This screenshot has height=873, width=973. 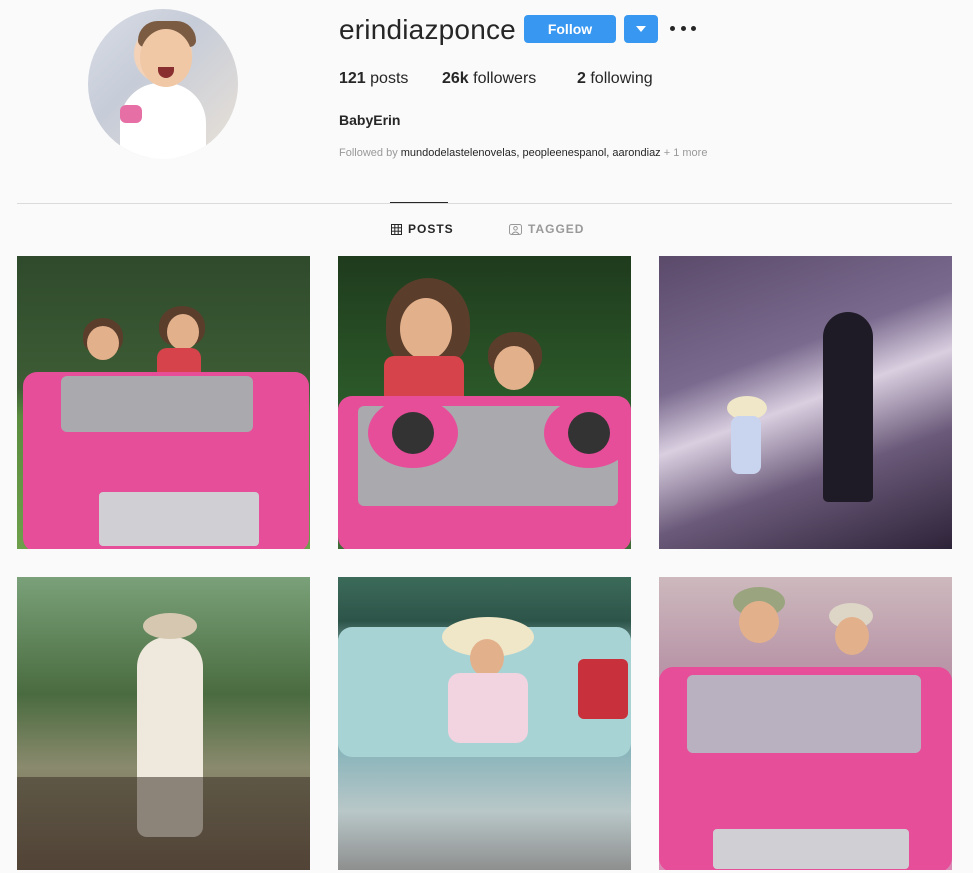 I want to click on posts-label: posts, so click(x=387, y=78).